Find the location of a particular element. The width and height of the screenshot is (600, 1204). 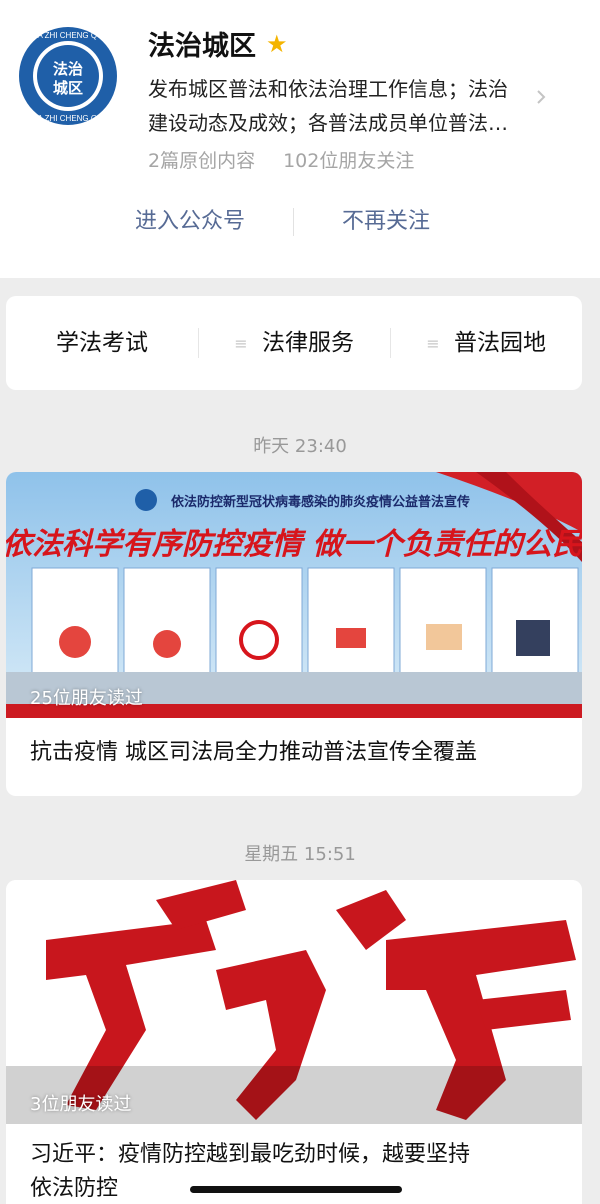

read-count: 25位朋友读过 is located at coordinates (86, 698).